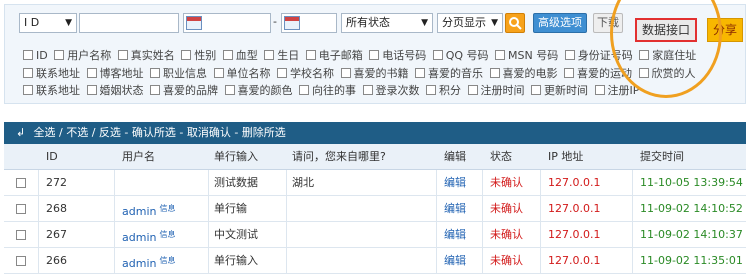 This screenshot has width=750, height=277. I want to click on field-option: 单位名称, so click(242, 73).